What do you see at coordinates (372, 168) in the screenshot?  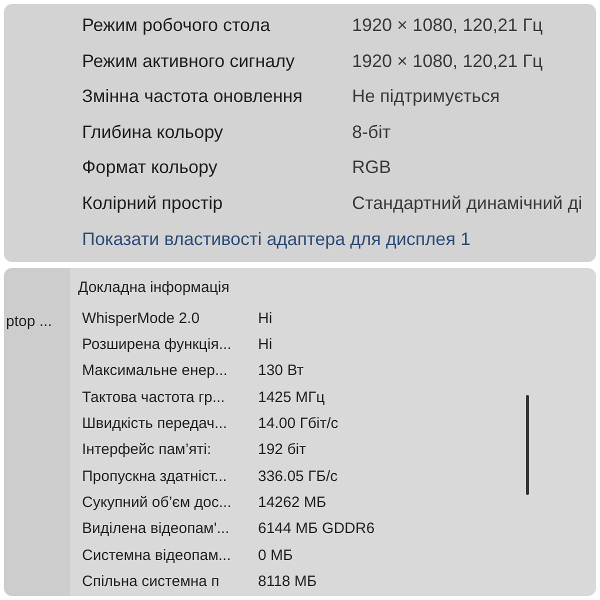 I see `property-value: RGB` at bounding box center [372, 168].